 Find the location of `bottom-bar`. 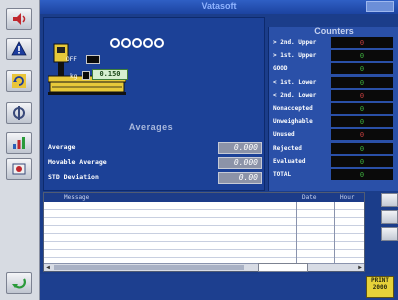

bottom-bar is located at coordinates (219, 287).